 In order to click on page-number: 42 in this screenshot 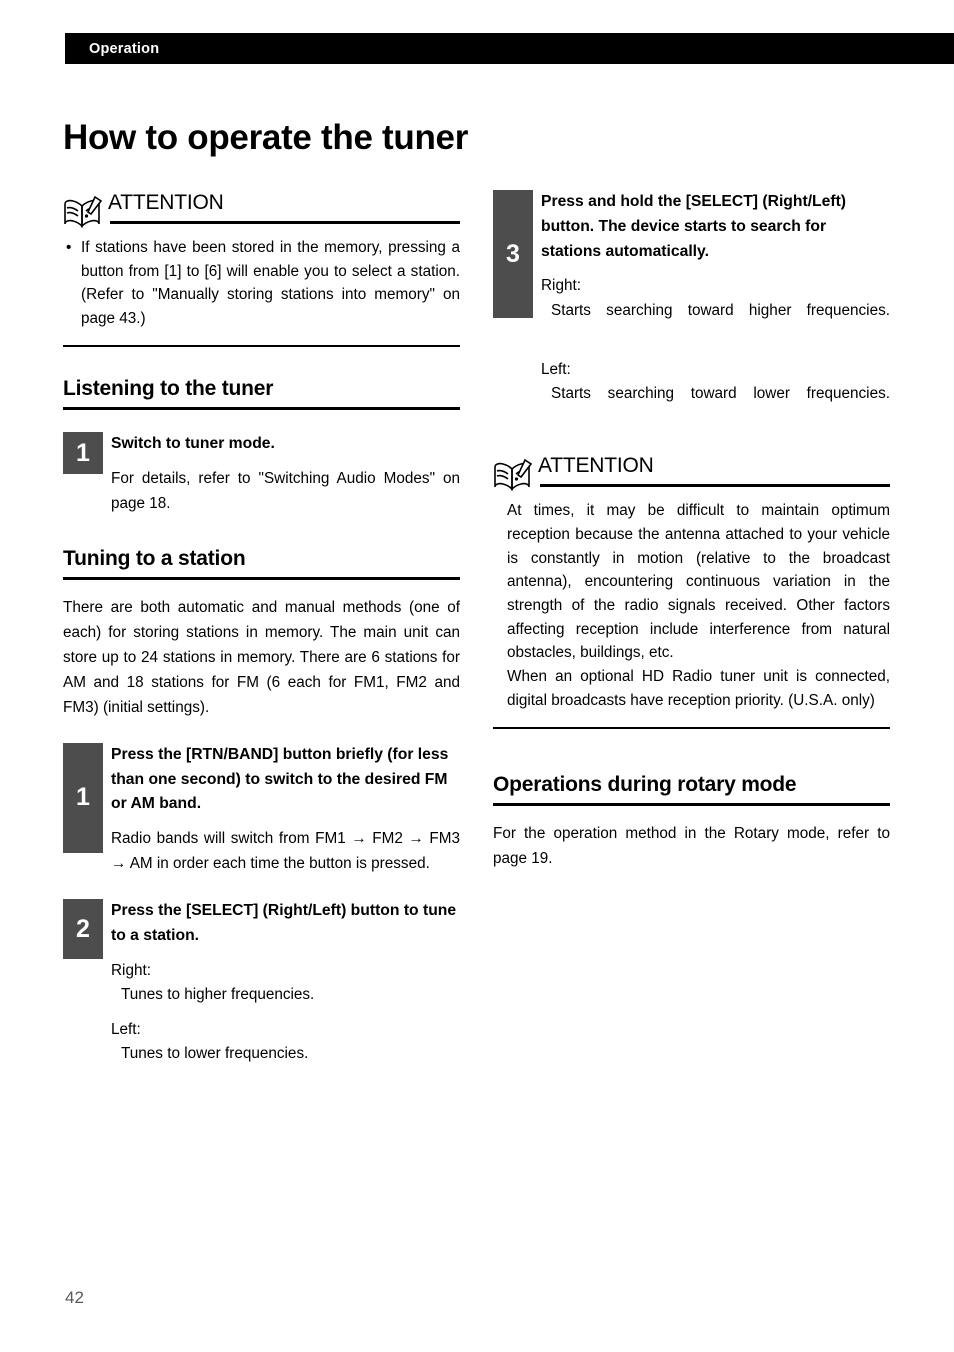, I will do `click(74, 1297)`.